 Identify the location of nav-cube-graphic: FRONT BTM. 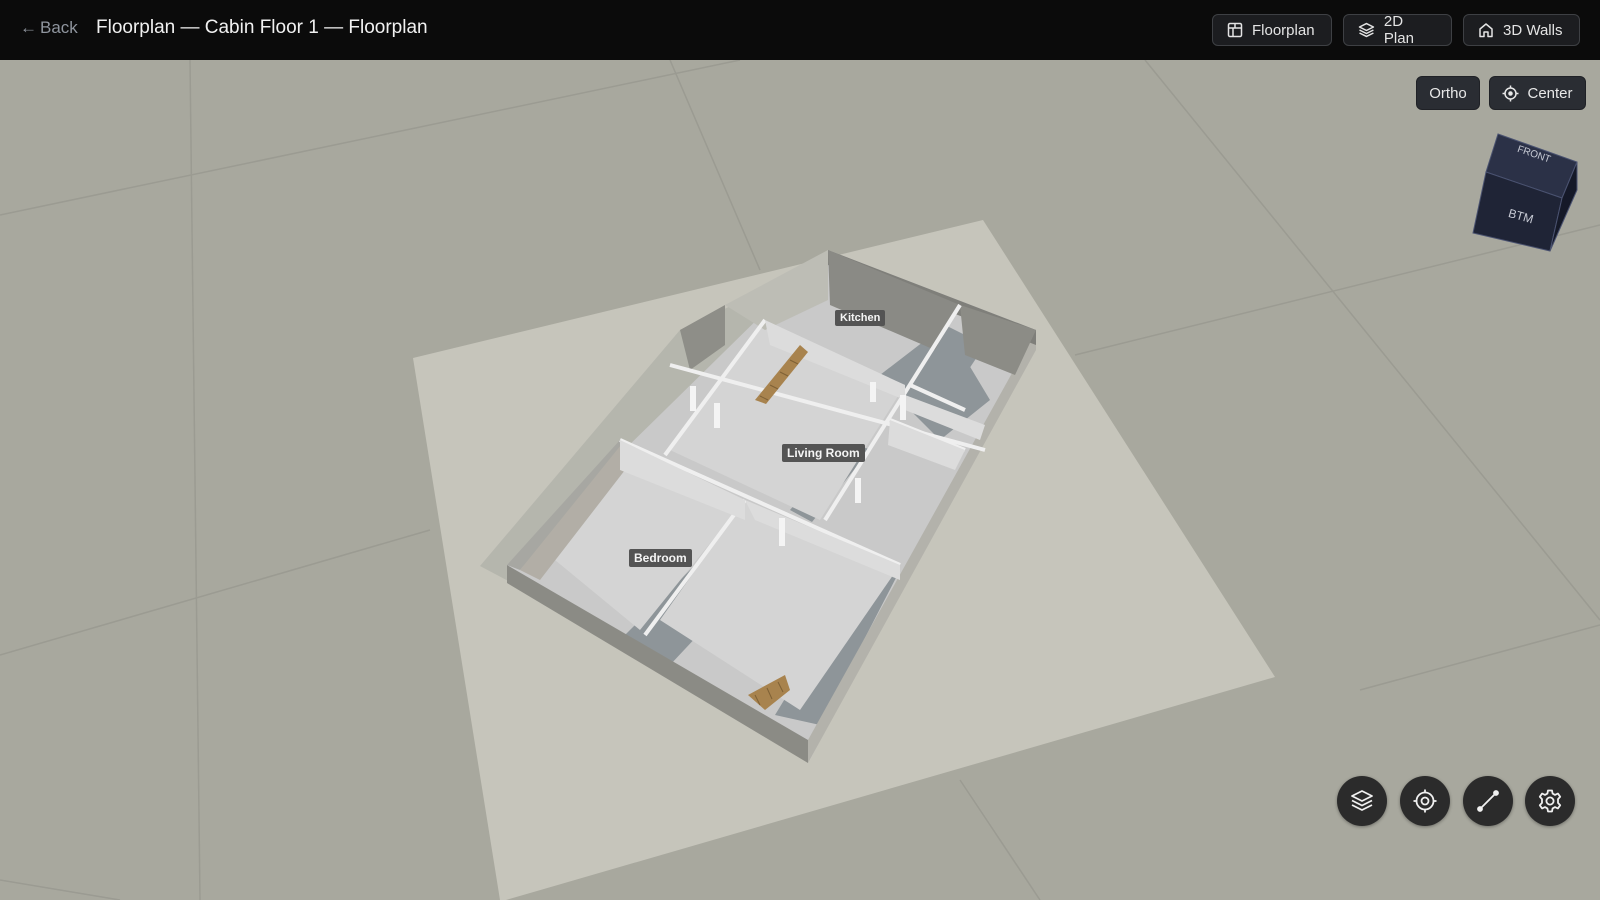
(1525, 194).